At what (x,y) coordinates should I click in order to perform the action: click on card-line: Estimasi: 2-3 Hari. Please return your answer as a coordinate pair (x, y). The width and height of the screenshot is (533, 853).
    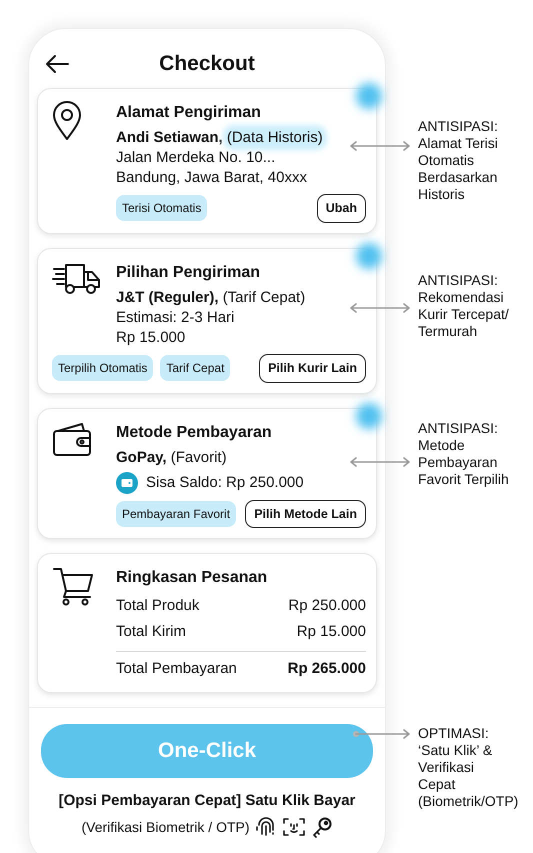
    Looking at the image, I should click on (176, 318).